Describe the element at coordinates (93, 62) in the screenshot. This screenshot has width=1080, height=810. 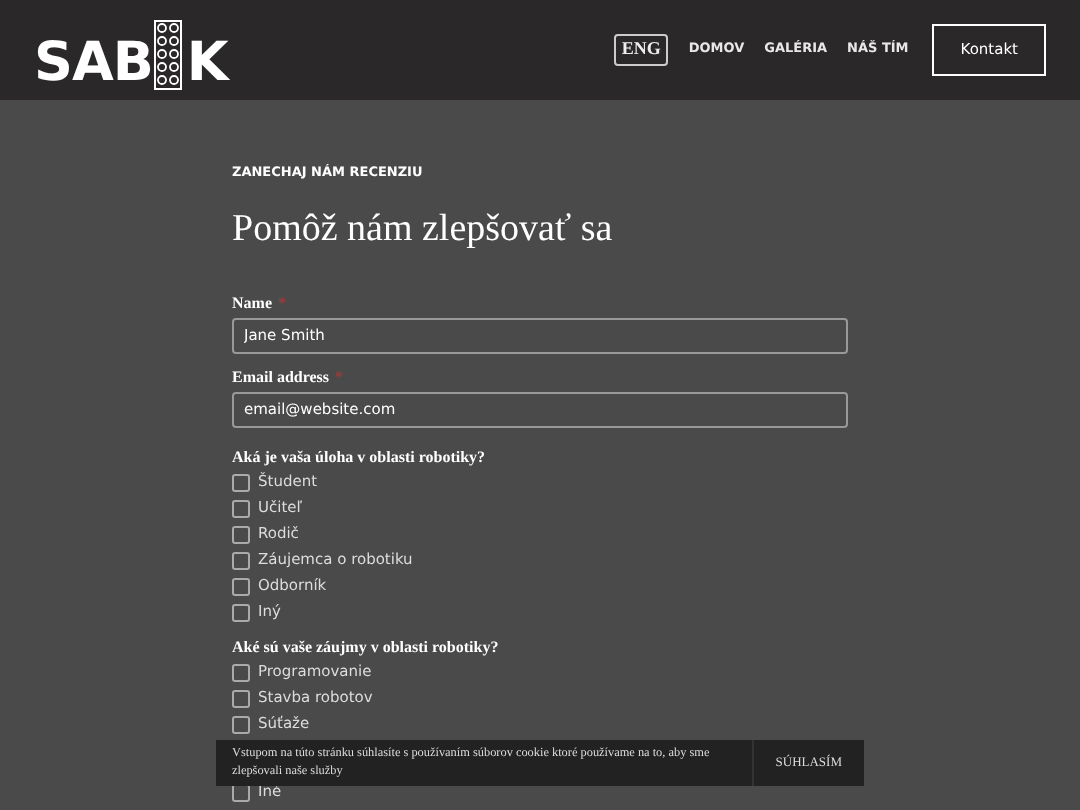
I see `logo-text: SAB` at that location.